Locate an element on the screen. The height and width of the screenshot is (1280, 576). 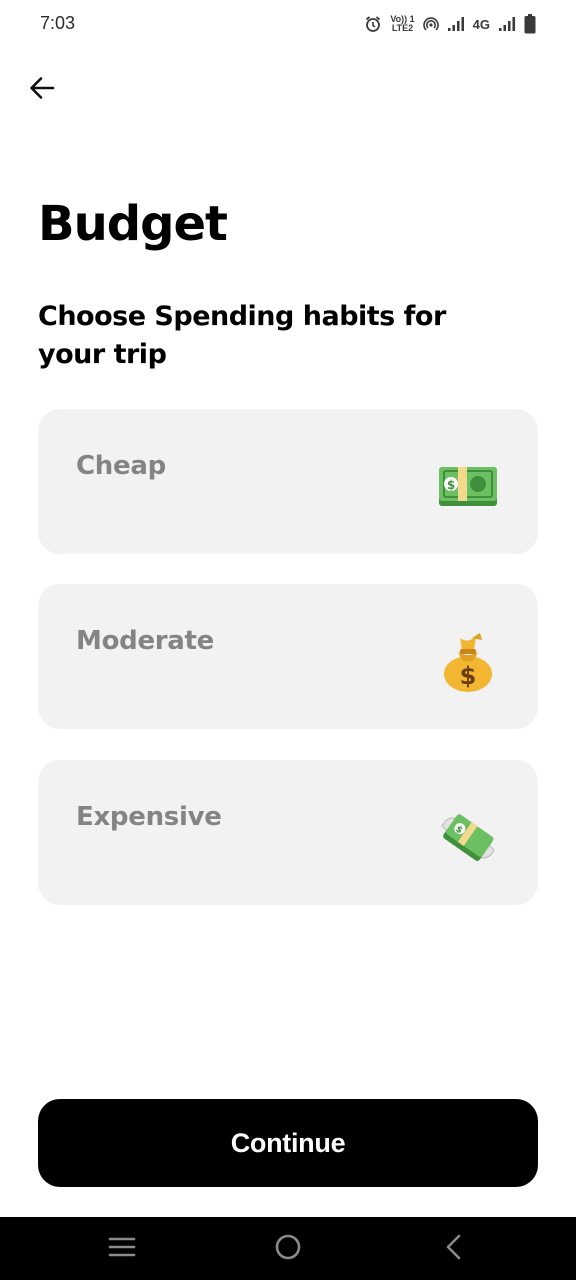
option-label: Expensive is located at coordinates (149, 817).